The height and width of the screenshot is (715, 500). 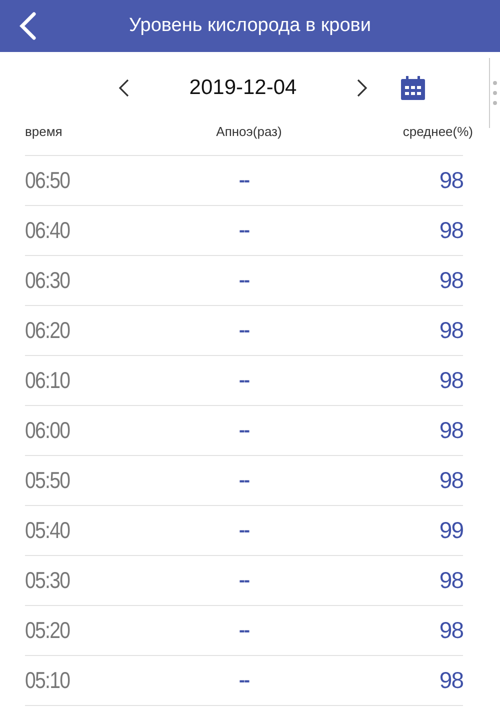 I want to click on time-cell-text: 06:00, so click(x=48, y=430).